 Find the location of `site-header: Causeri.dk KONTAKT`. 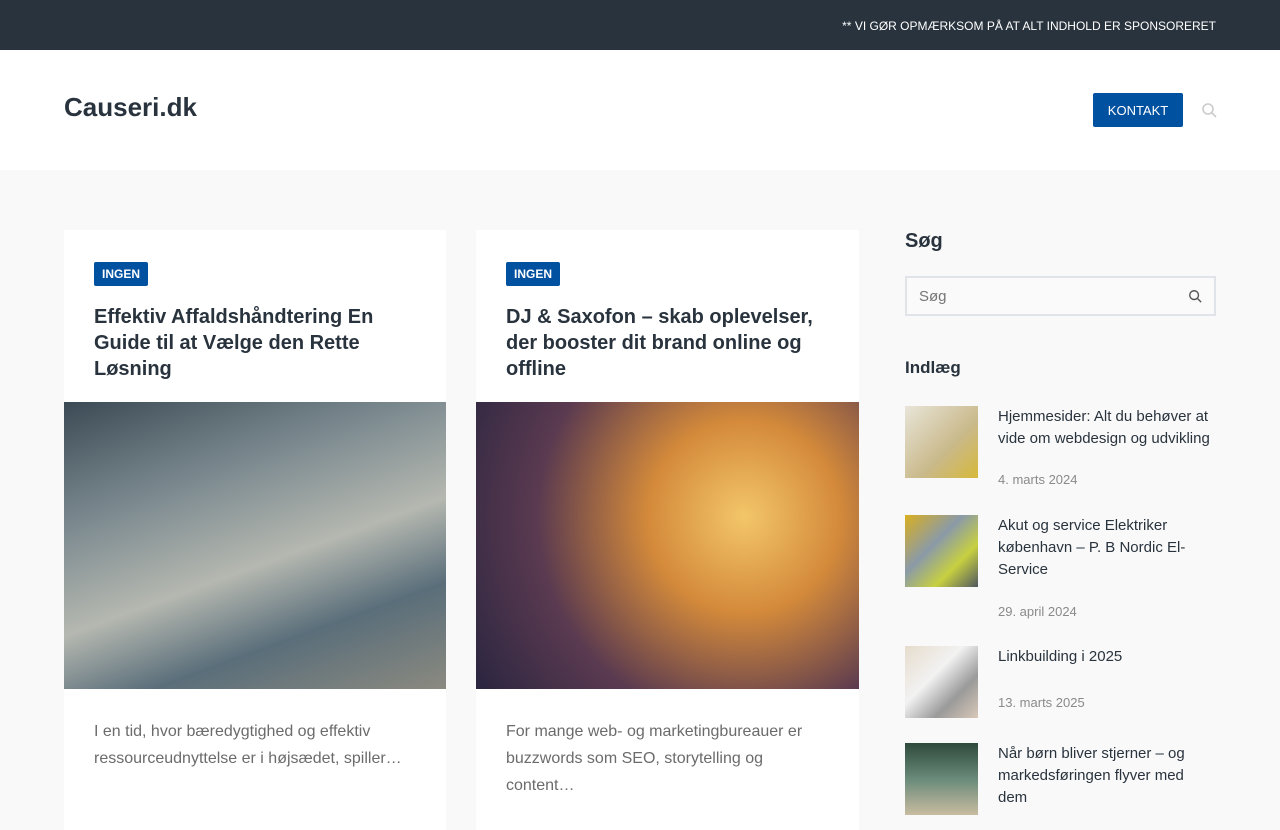

site-header: Causeri.dk KONTAKT is located at coordinates (640, 110).